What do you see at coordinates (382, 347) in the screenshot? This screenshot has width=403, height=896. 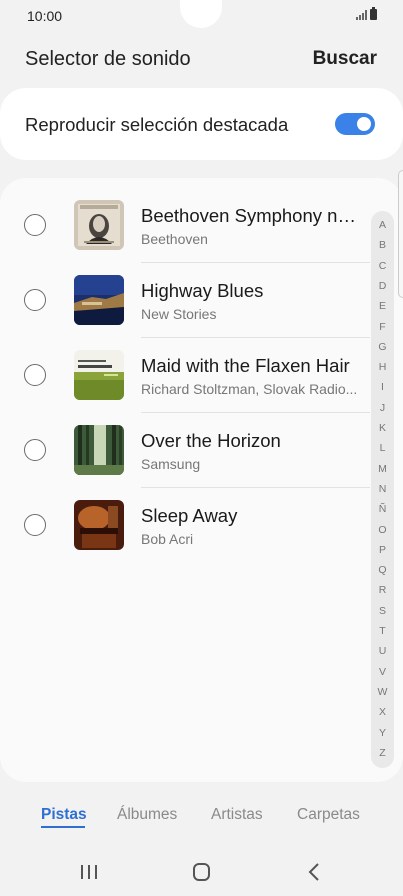 I see `index-letter: G` at bounding box center [382, 347].